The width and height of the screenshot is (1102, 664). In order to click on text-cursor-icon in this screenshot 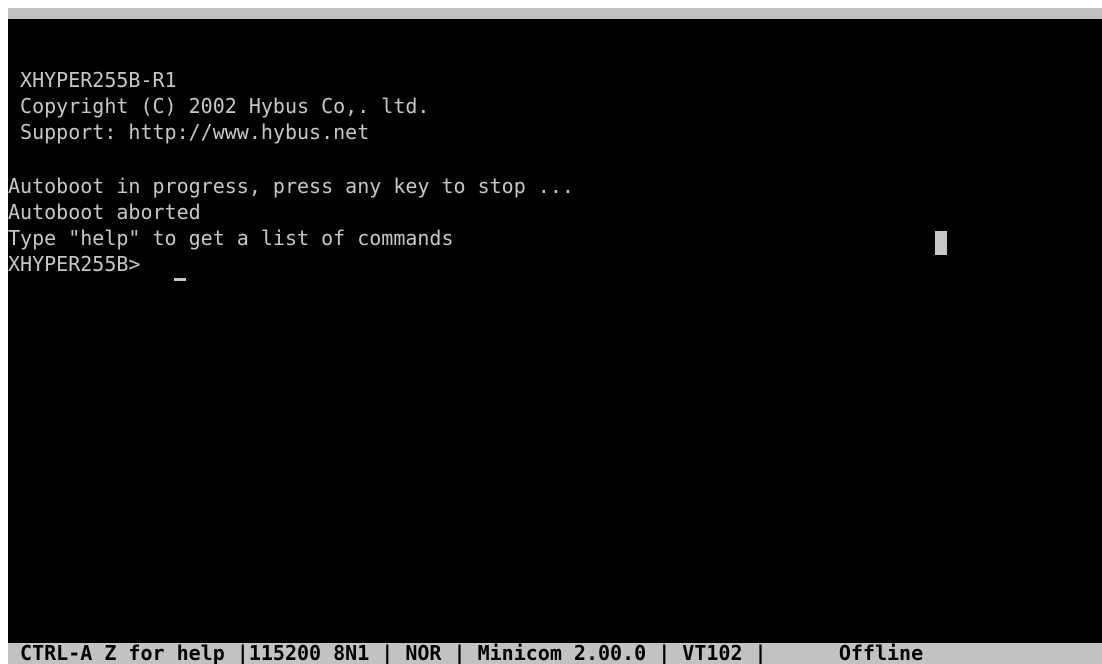, I will do `click(180, 279)`.